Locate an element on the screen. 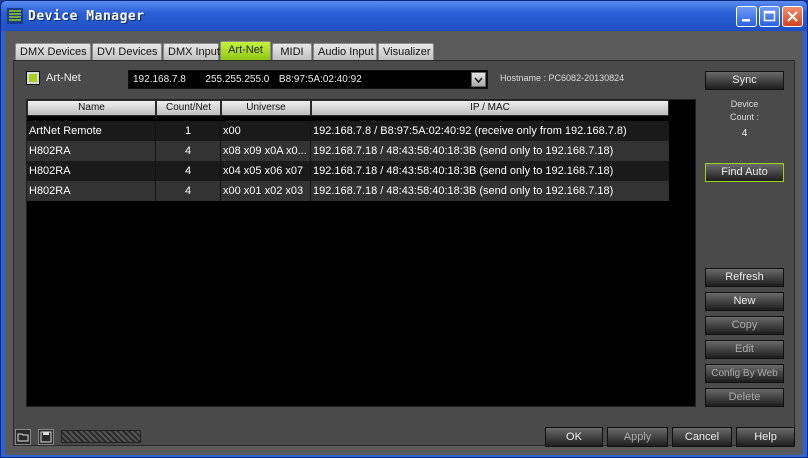  sync-button: Sync is located at coordinates (744, 80).